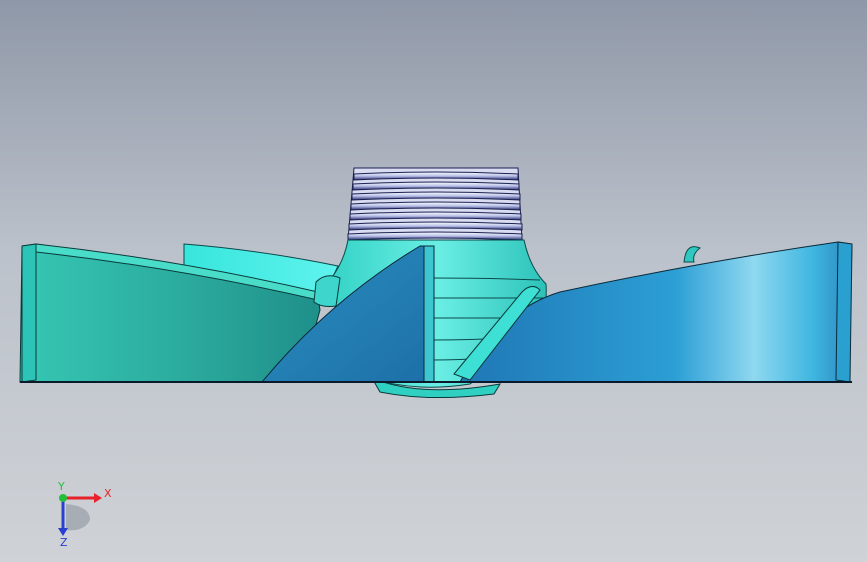  Describe the element at coordinates (108, 493) in the screenshot. I see `x-axis-label: X` at that location.